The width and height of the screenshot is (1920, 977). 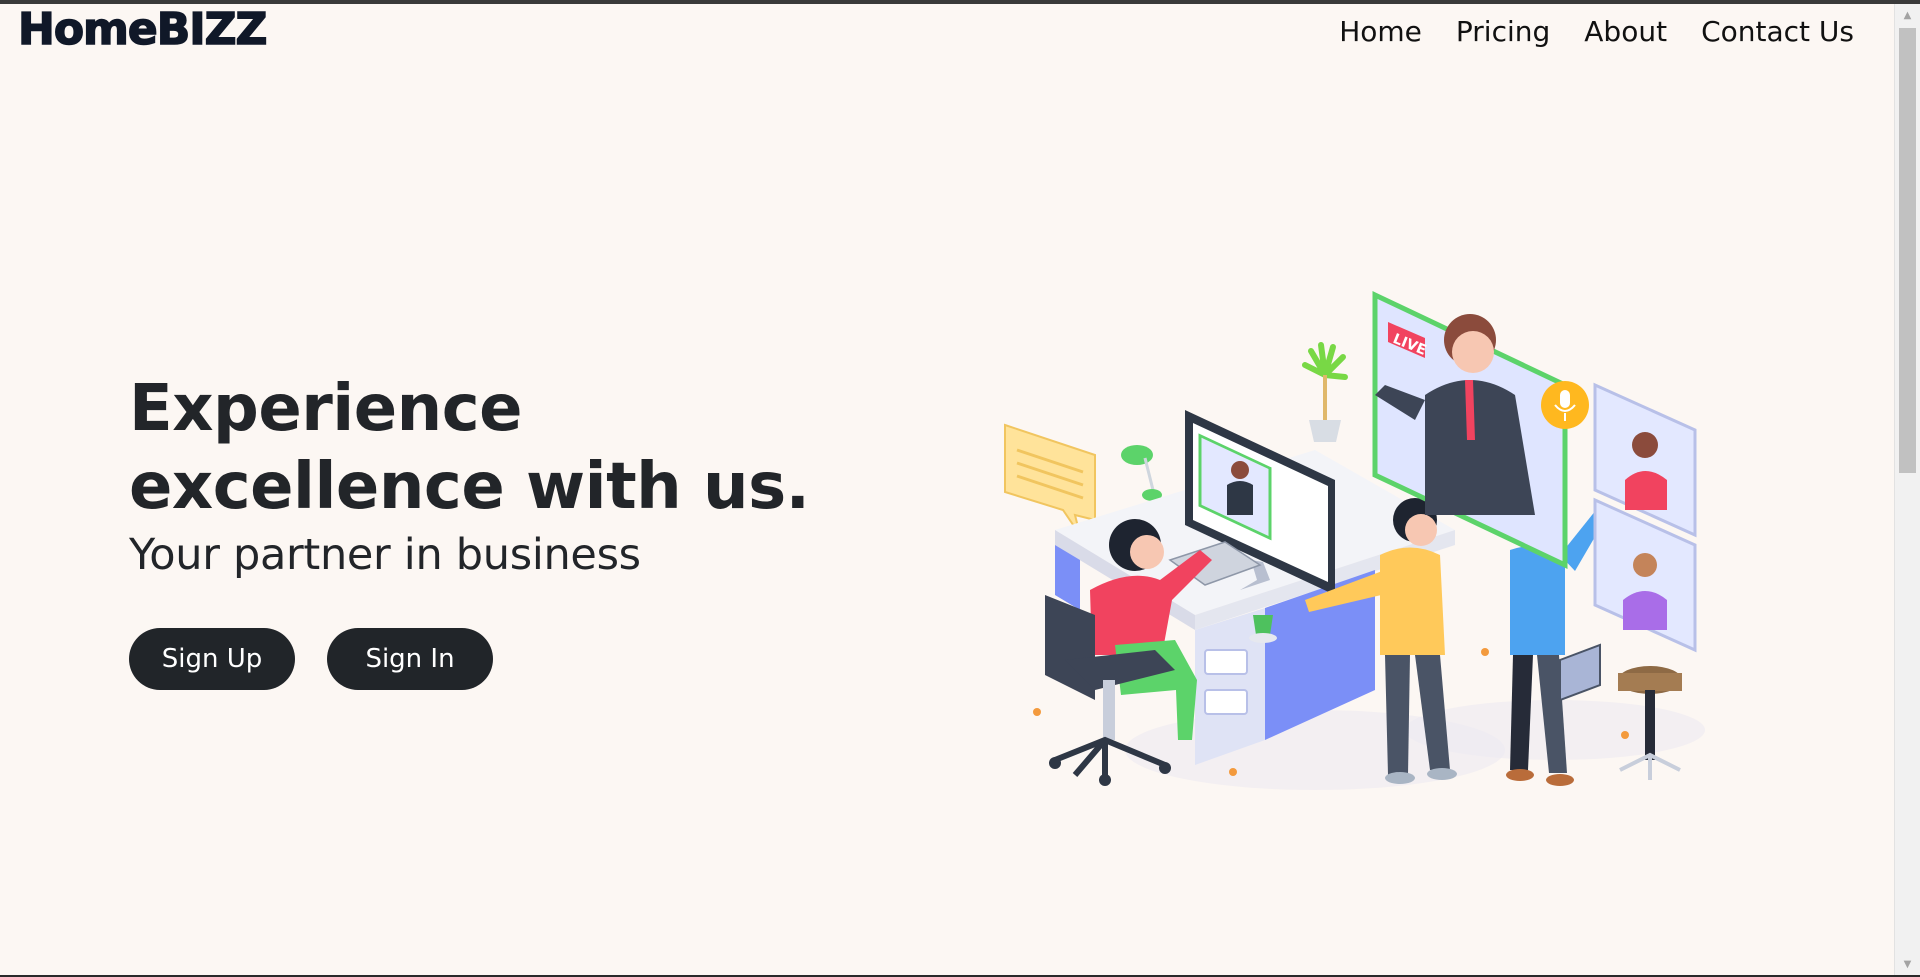 I want to click on chevron-down-icon: ▼, so click(x=1907, y=964).